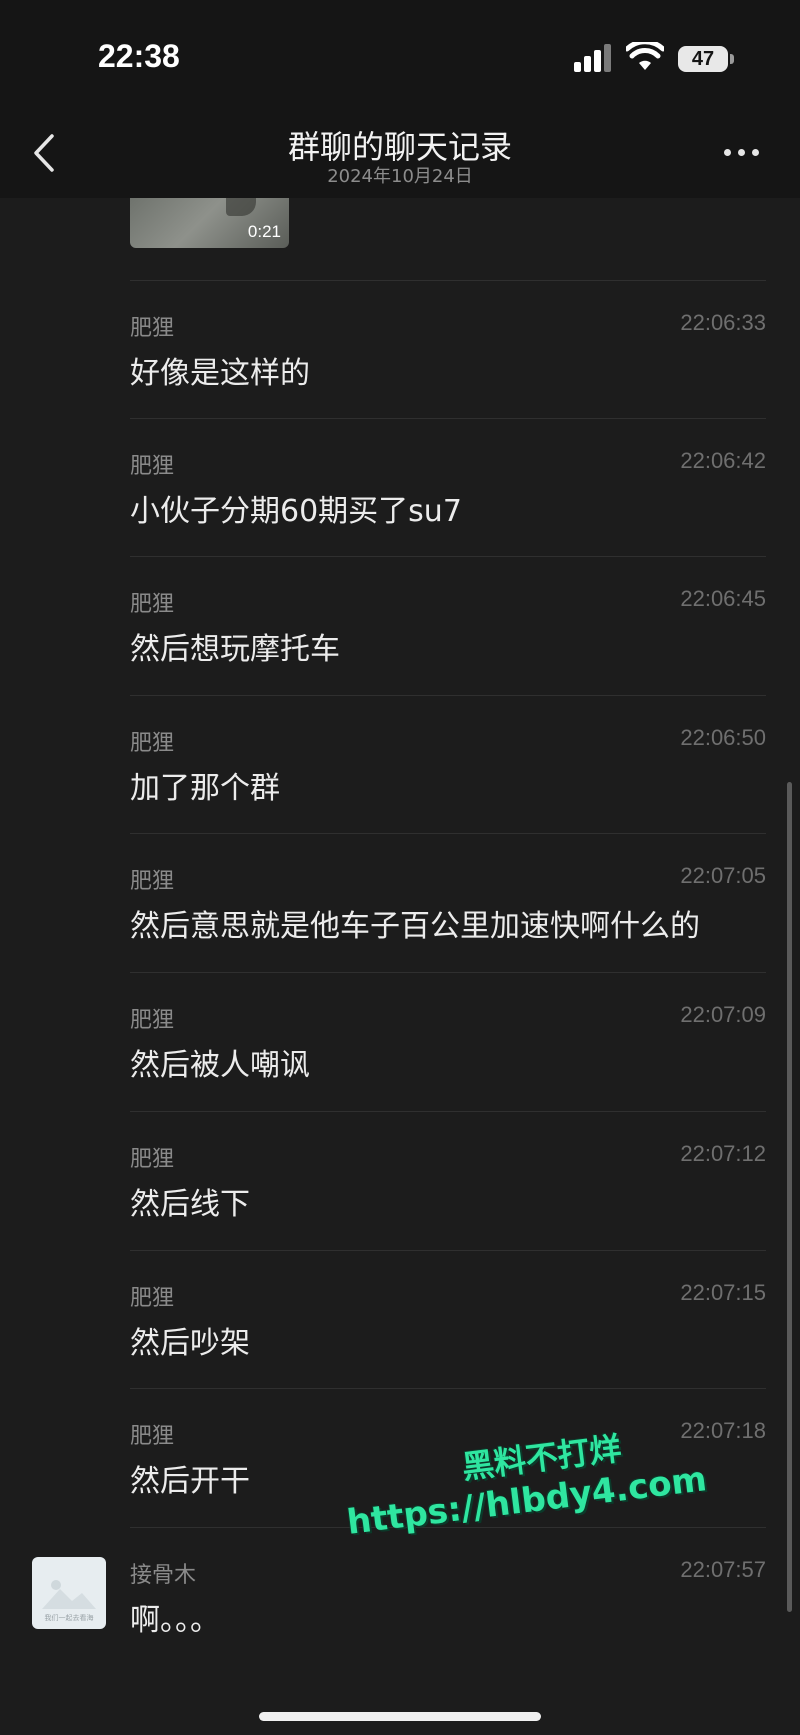  Describe the element at coordinates (723, 1430) in the screenshot. I see `message-time: 22:07:18` at that location.